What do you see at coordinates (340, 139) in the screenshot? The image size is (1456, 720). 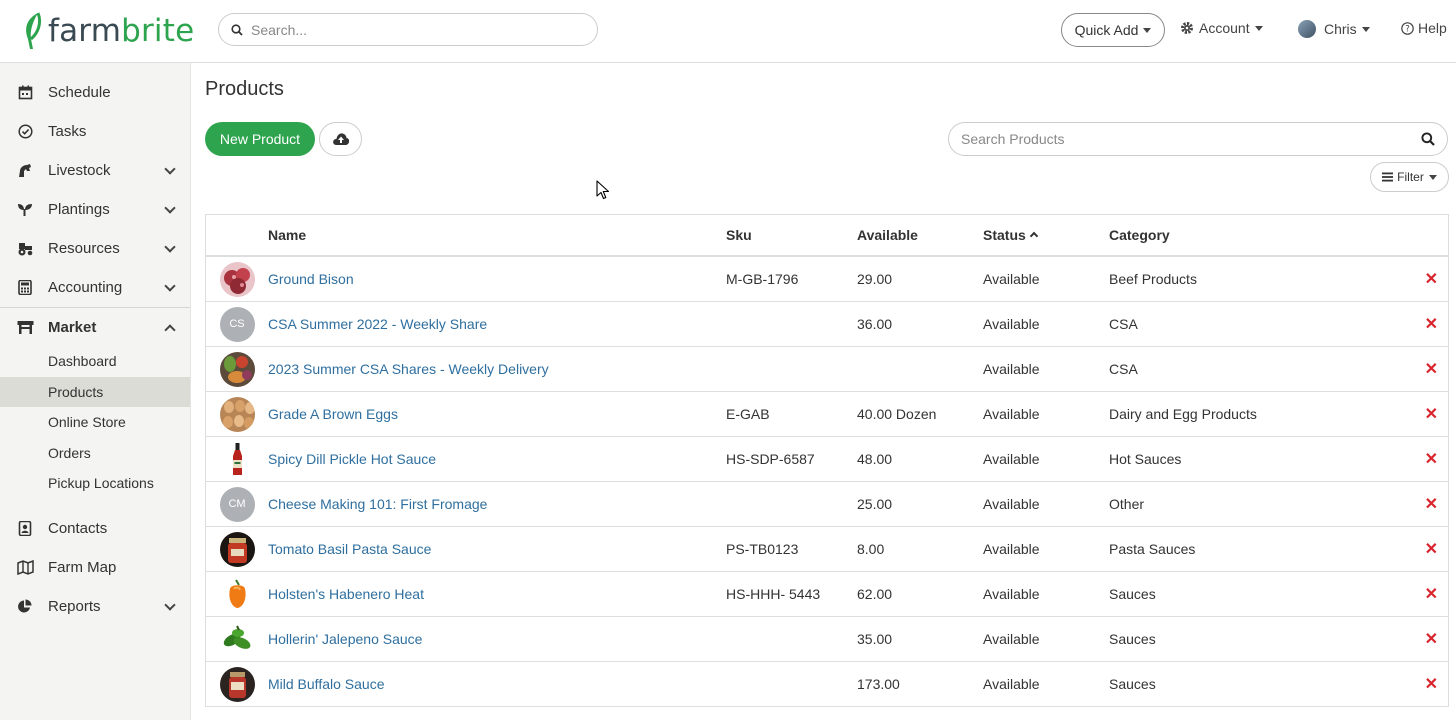 I see `import-button` at bounding box center [340, 139].